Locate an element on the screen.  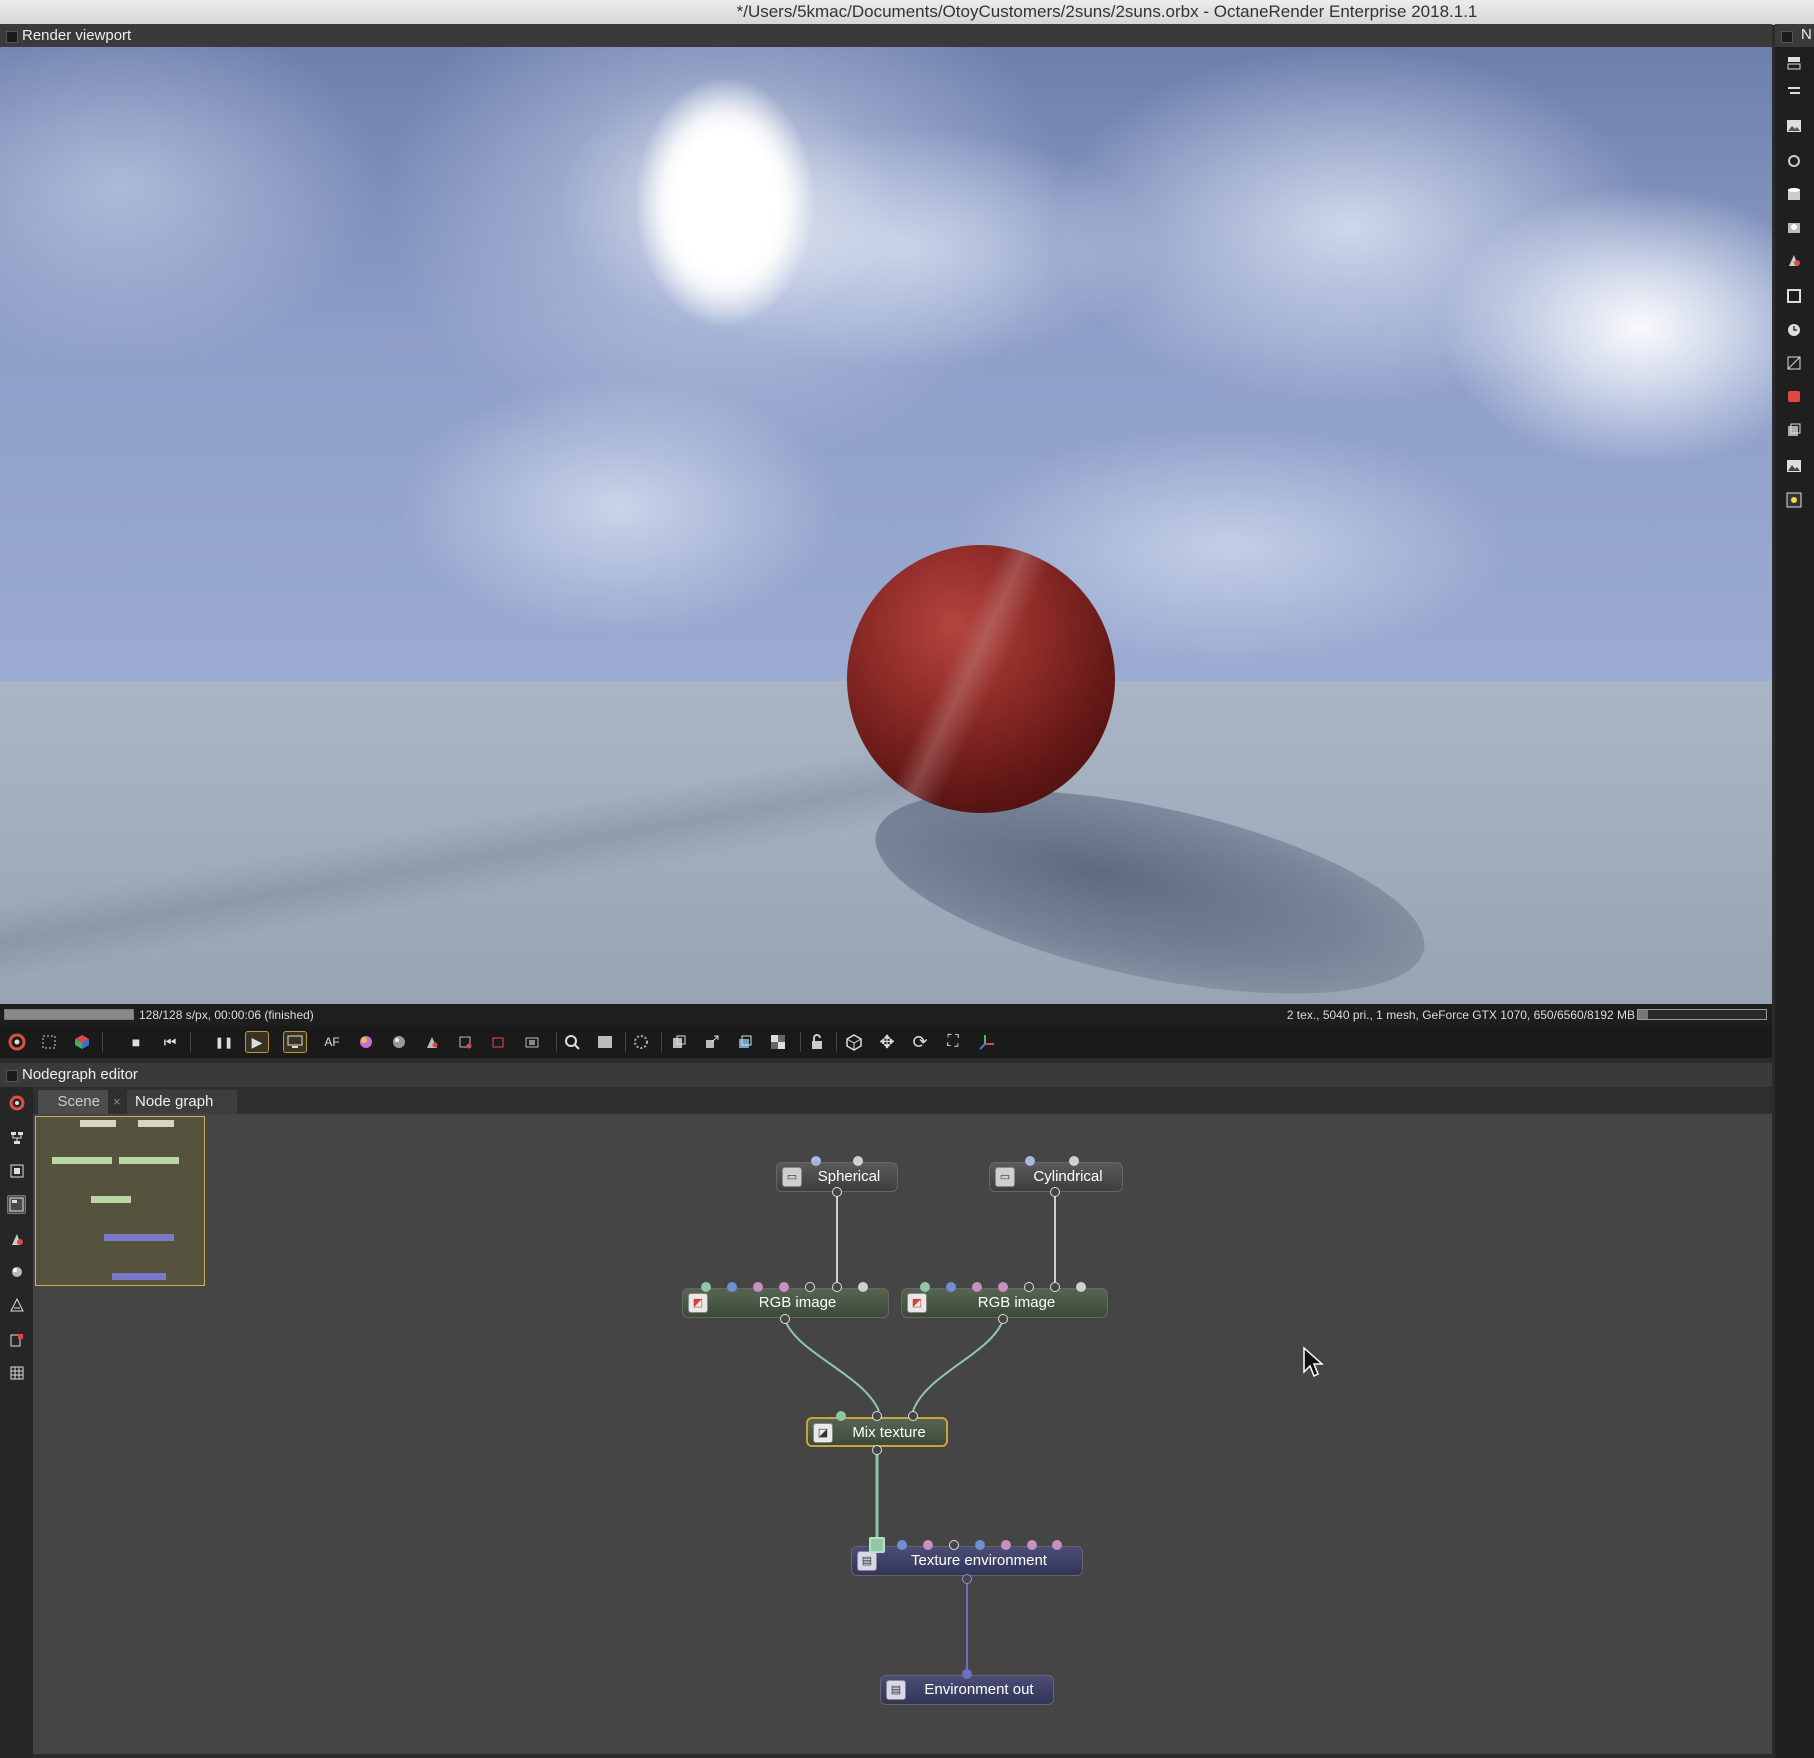
material-node-icon is located at coordinates (16, 1238).